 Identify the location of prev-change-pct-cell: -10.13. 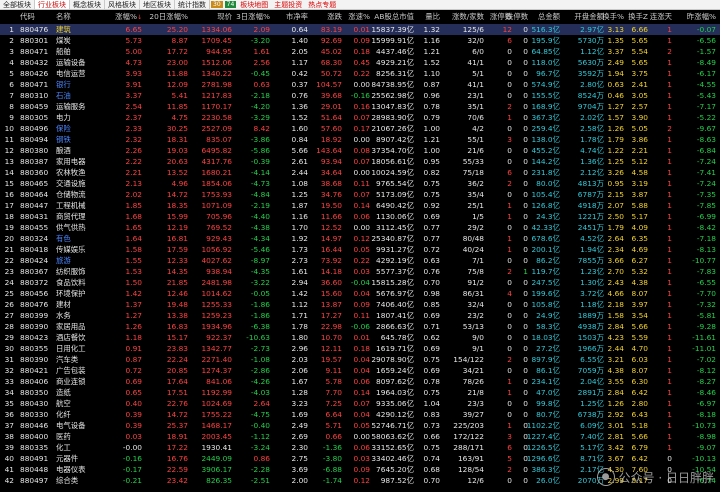
(704, 458).